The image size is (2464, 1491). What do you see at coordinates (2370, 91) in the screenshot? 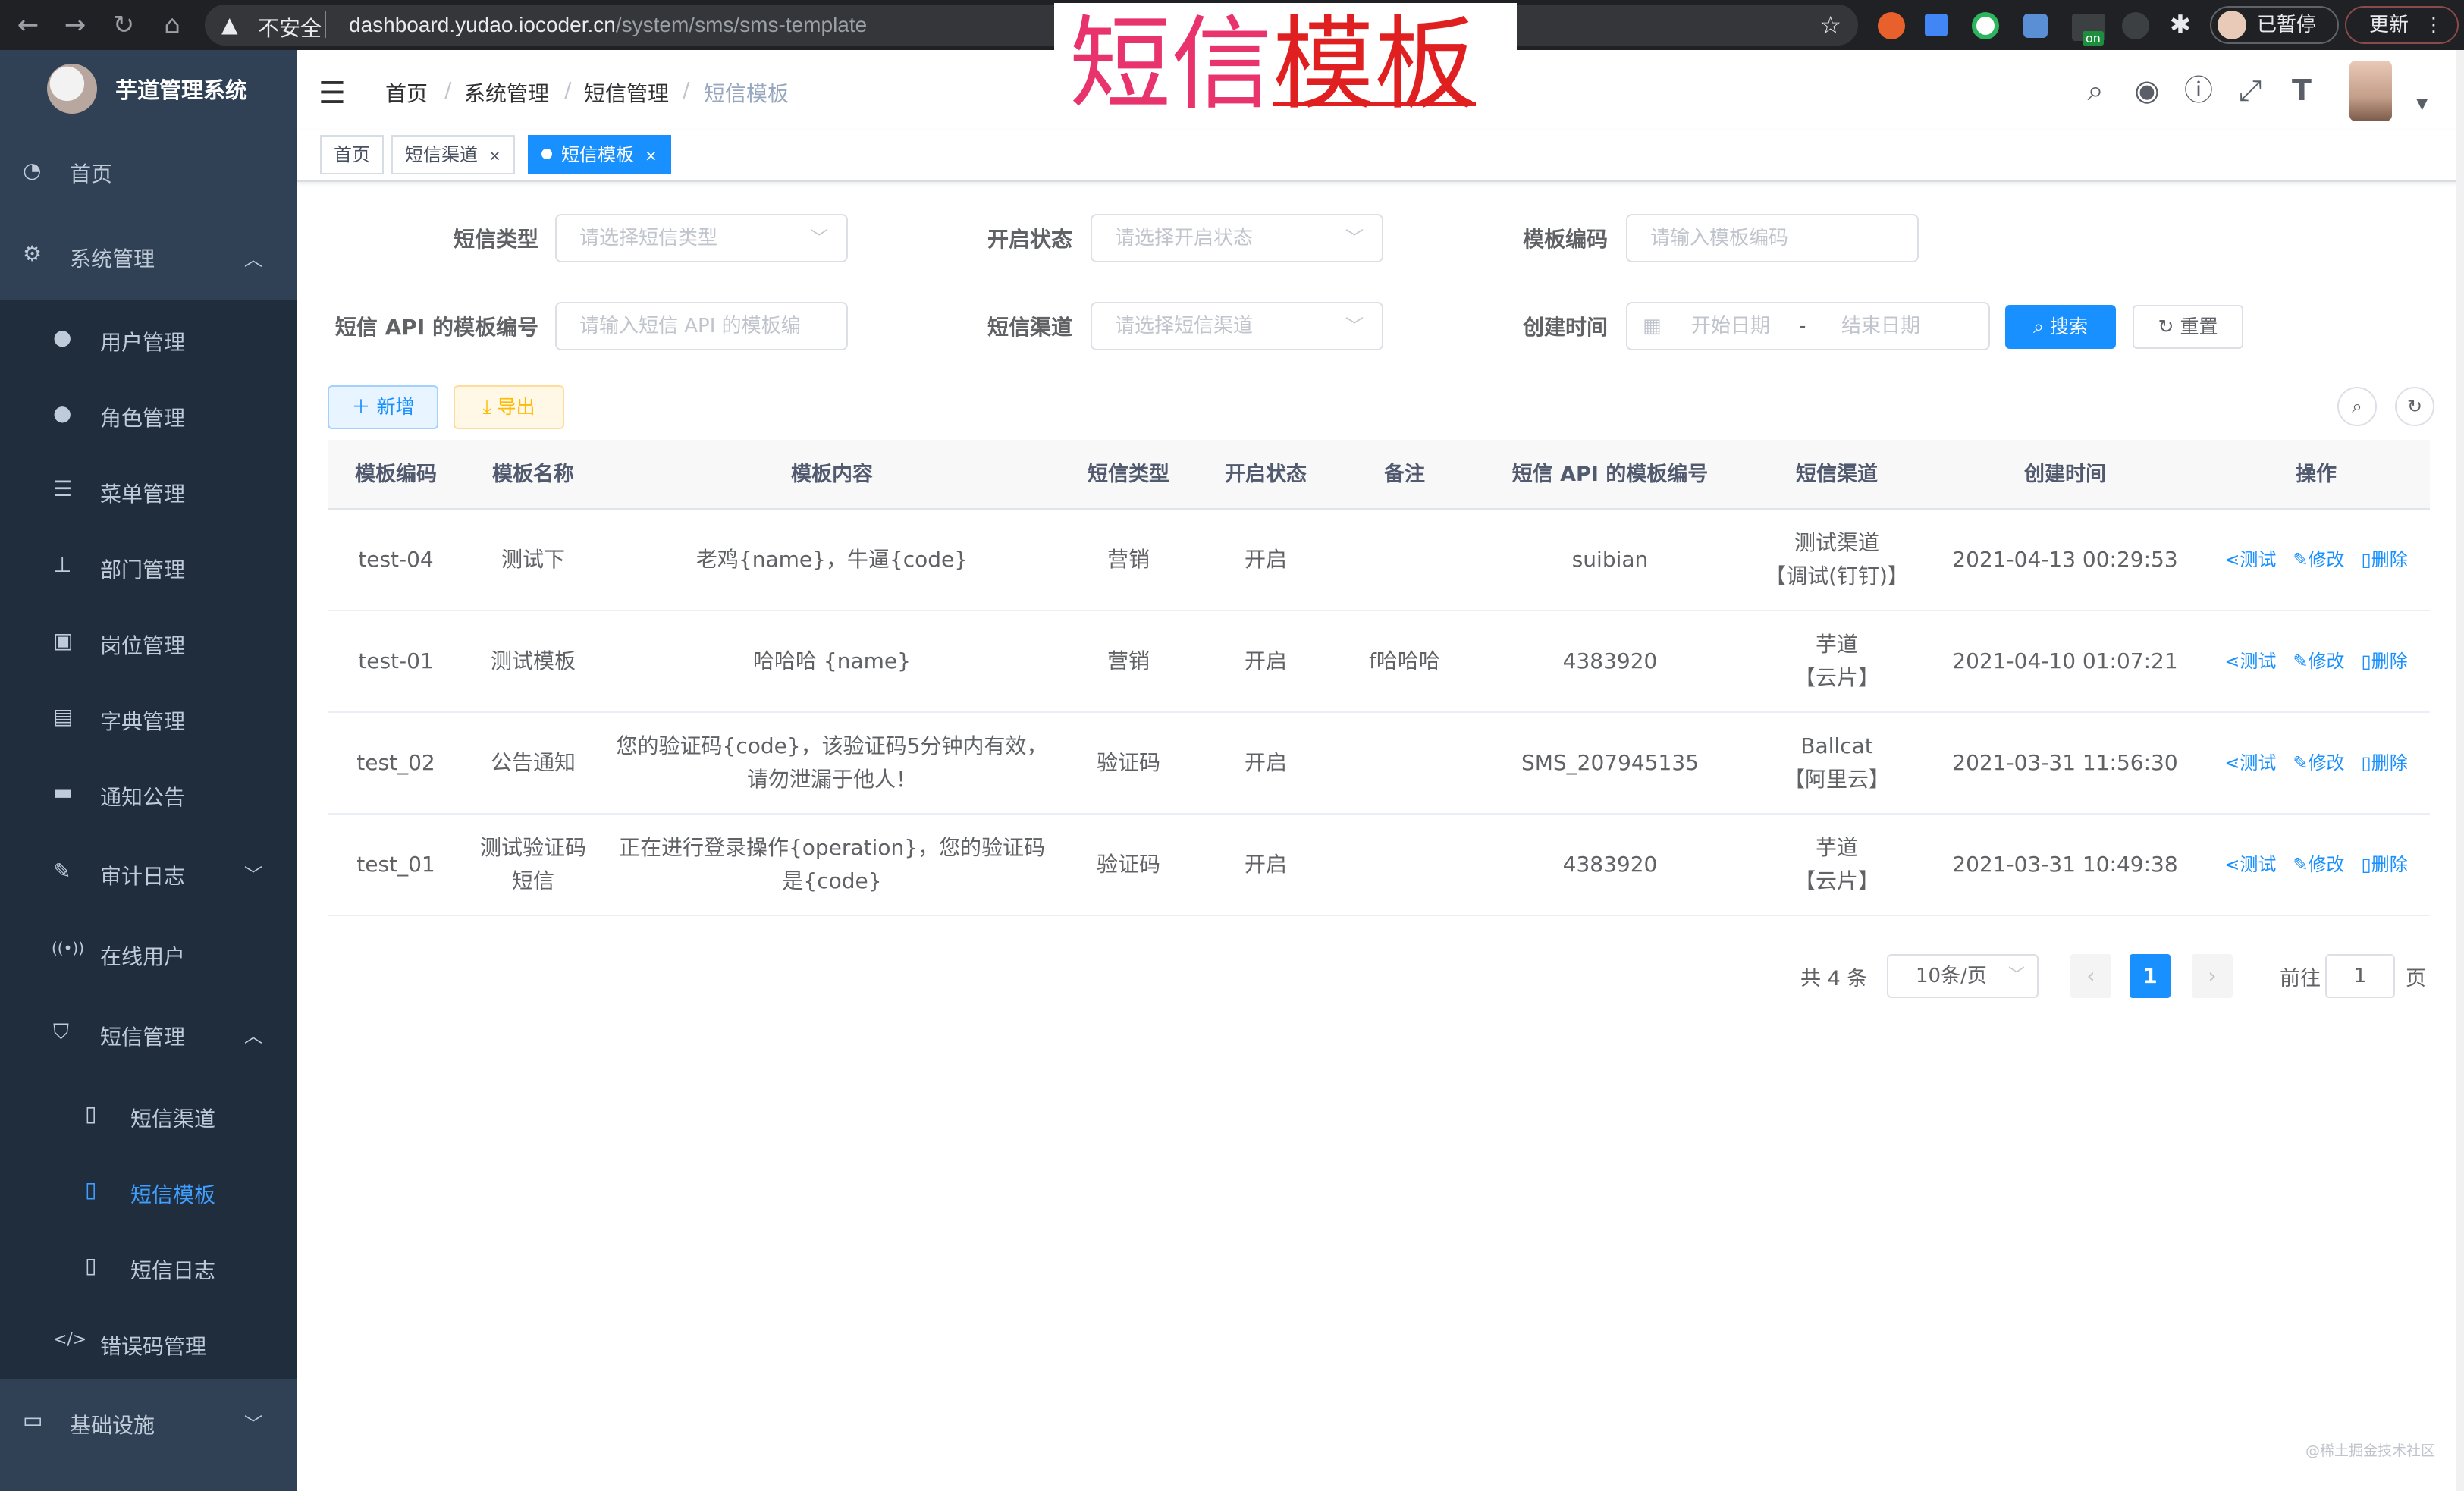
I see `user-avatar` at bounding box center [2370, 91].